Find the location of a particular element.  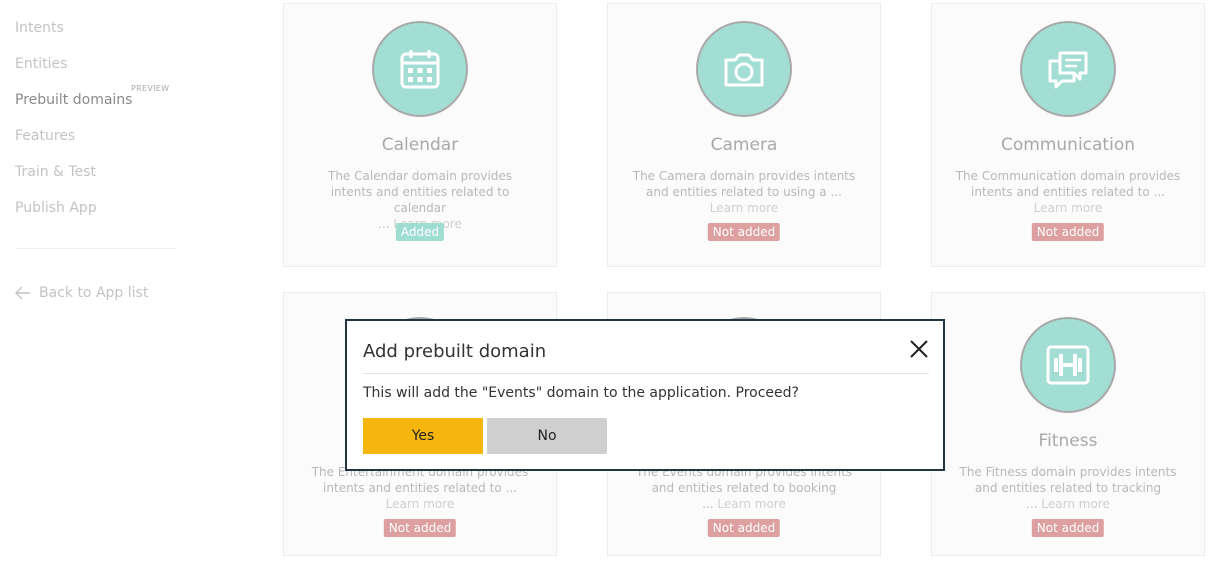

arrow-left-icon is located at coordinates (22, 293).